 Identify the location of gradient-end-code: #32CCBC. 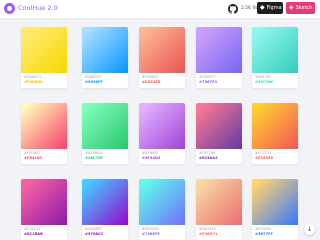
(275, 82).